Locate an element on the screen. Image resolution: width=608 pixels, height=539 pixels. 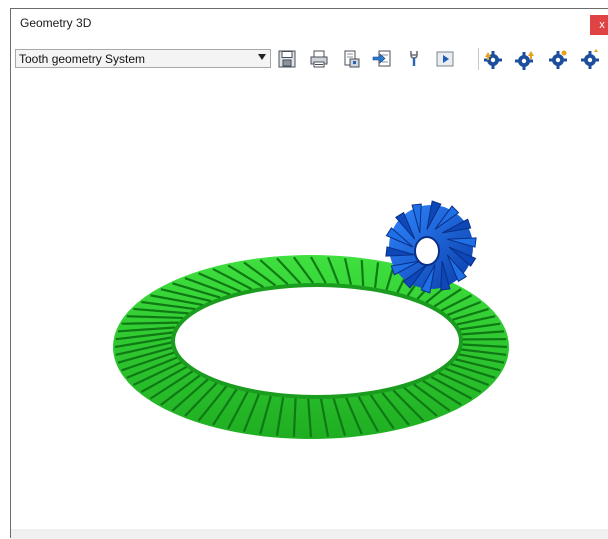
toolbar: Tooth geometry System is located at coordinates (309, 59).